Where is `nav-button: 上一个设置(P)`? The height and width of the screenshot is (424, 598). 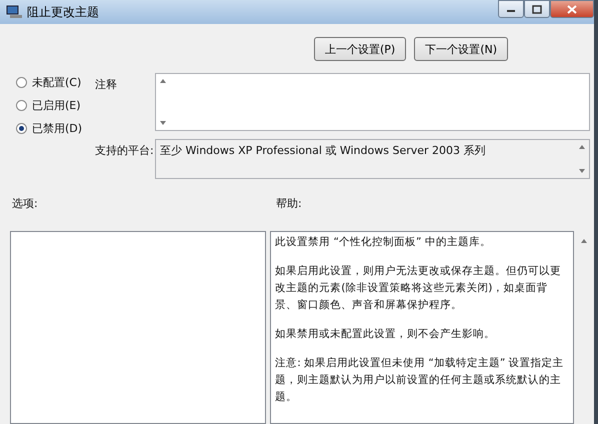
nav-button: 上一个设置(P) is located at coordinates (360, 49).